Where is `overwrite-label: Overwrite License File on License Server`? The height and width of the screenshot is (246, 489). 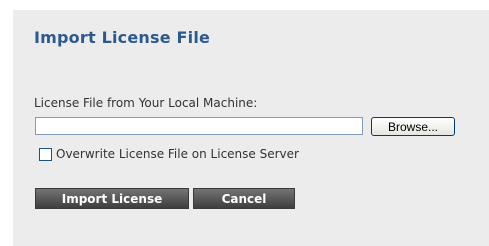 overwrite-label: Overwrite License File on License Server is located at coordinates (177, 154).